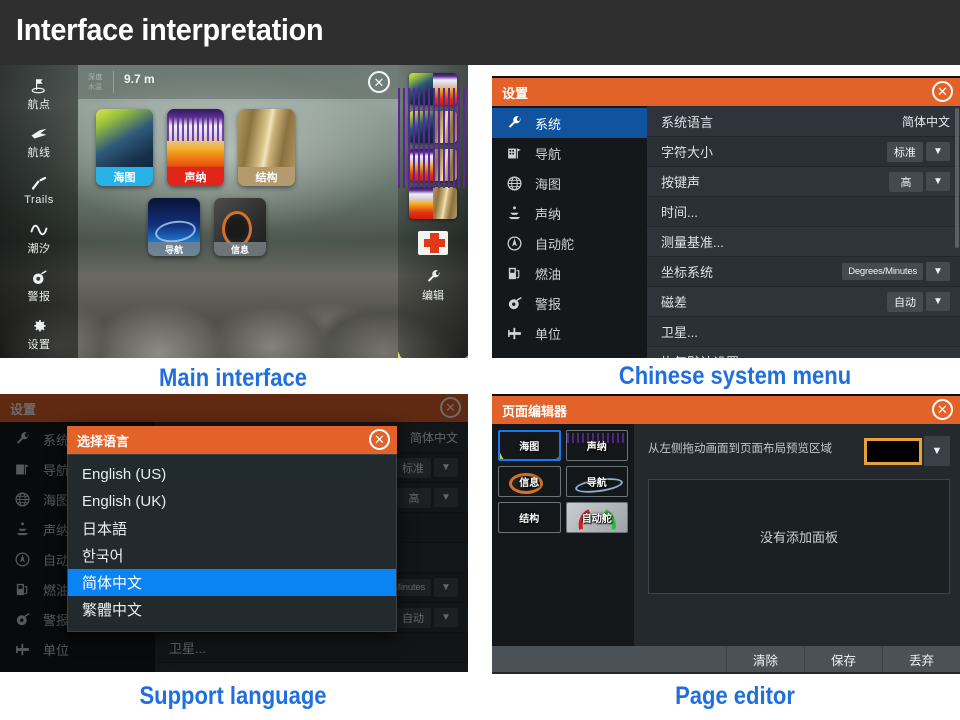  What do you see at coordinates (232, 609) in the screenshot?
I see `list-item: 繁體中文` at bounding box center [232, 609].